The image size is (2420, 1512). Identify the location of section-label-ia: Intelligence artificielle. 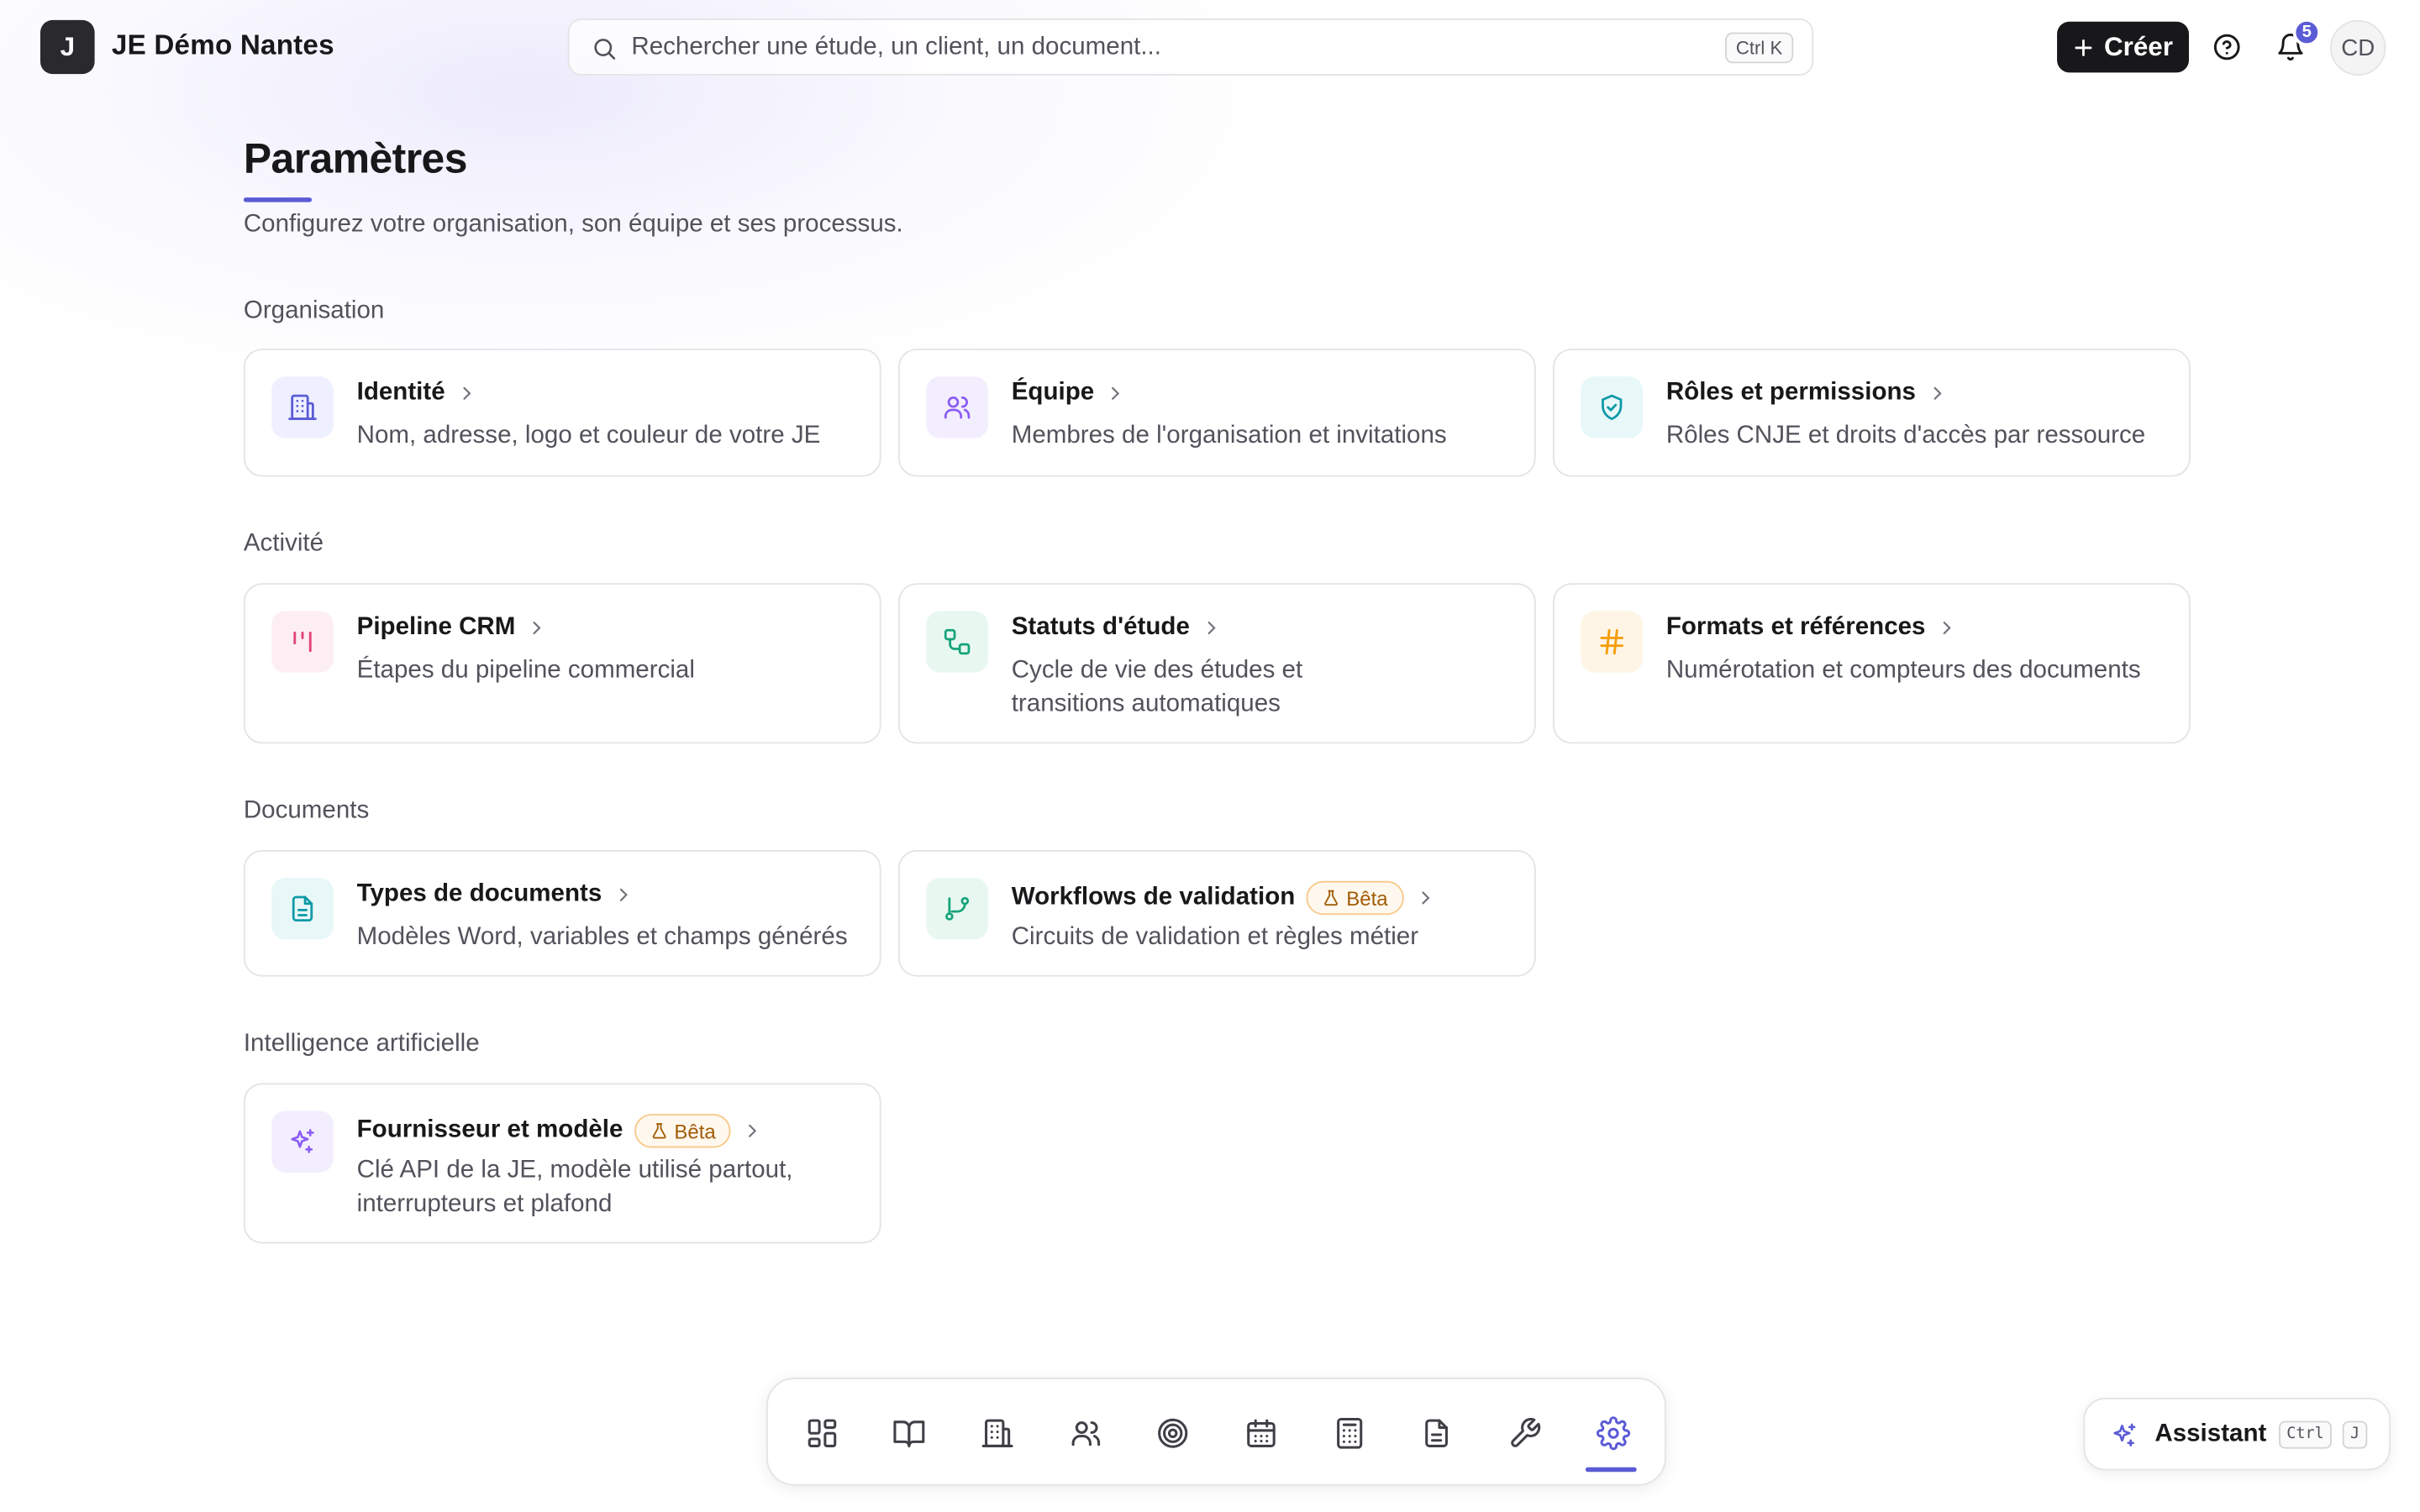
(361, 1044).